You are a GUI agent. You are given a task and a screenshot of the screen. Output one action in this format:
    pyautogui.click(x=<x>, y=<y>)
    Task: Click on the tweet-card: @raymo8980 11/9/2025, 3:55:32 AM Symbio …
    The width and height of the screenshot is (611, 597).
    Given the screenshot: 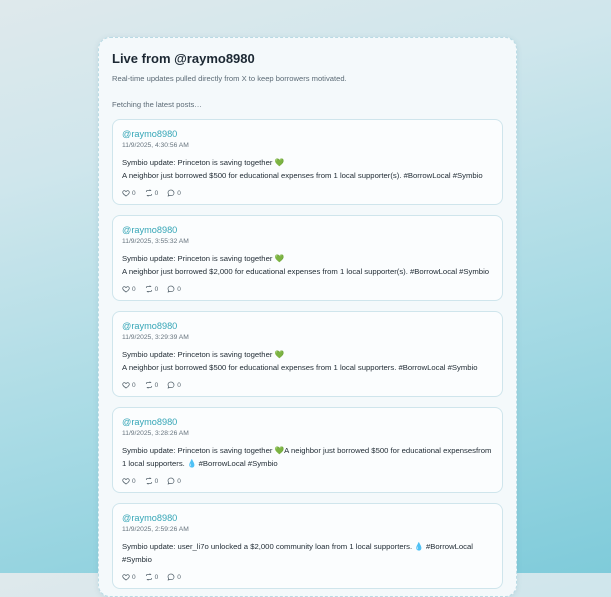 What is the action you would take?
    pyautogui.click(x=307, y=258)
    